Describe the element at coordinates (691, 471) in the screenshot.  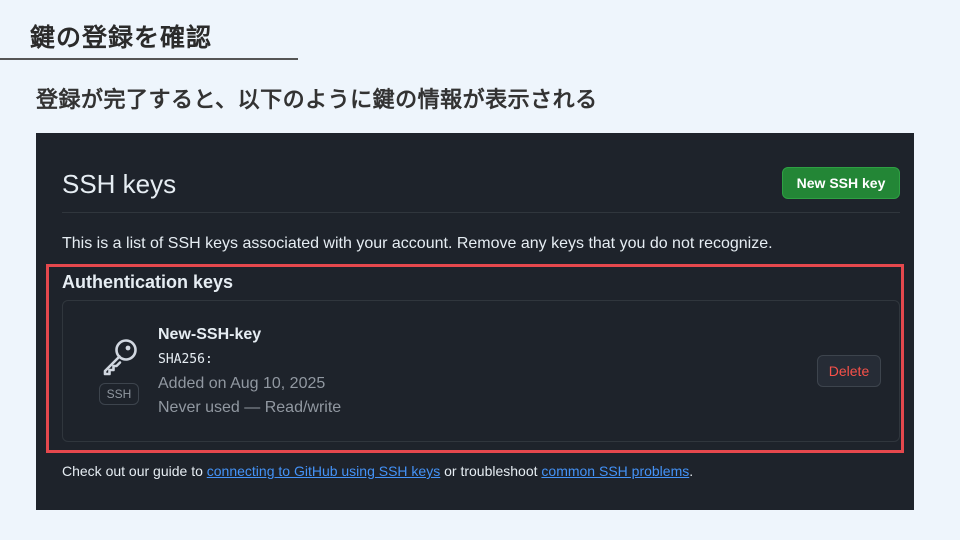
I see `footer-suffix: .` at that location.